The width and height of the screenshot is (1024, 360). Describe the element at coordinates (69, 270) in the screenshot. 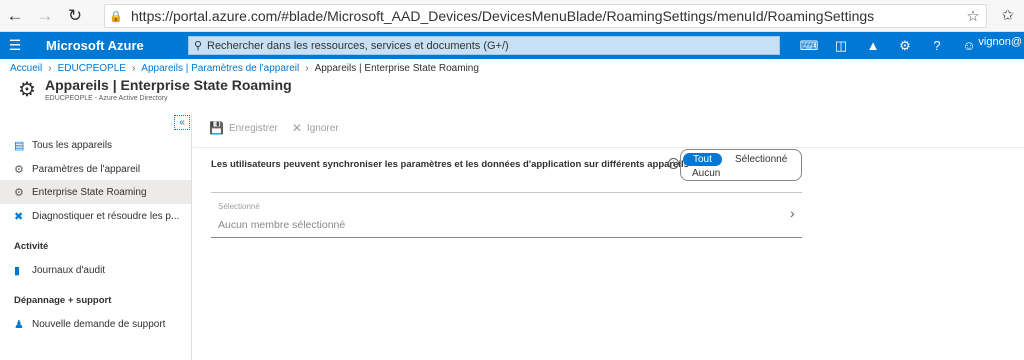

I see `sidebar-item-label: Journaux d'audit` at that location.